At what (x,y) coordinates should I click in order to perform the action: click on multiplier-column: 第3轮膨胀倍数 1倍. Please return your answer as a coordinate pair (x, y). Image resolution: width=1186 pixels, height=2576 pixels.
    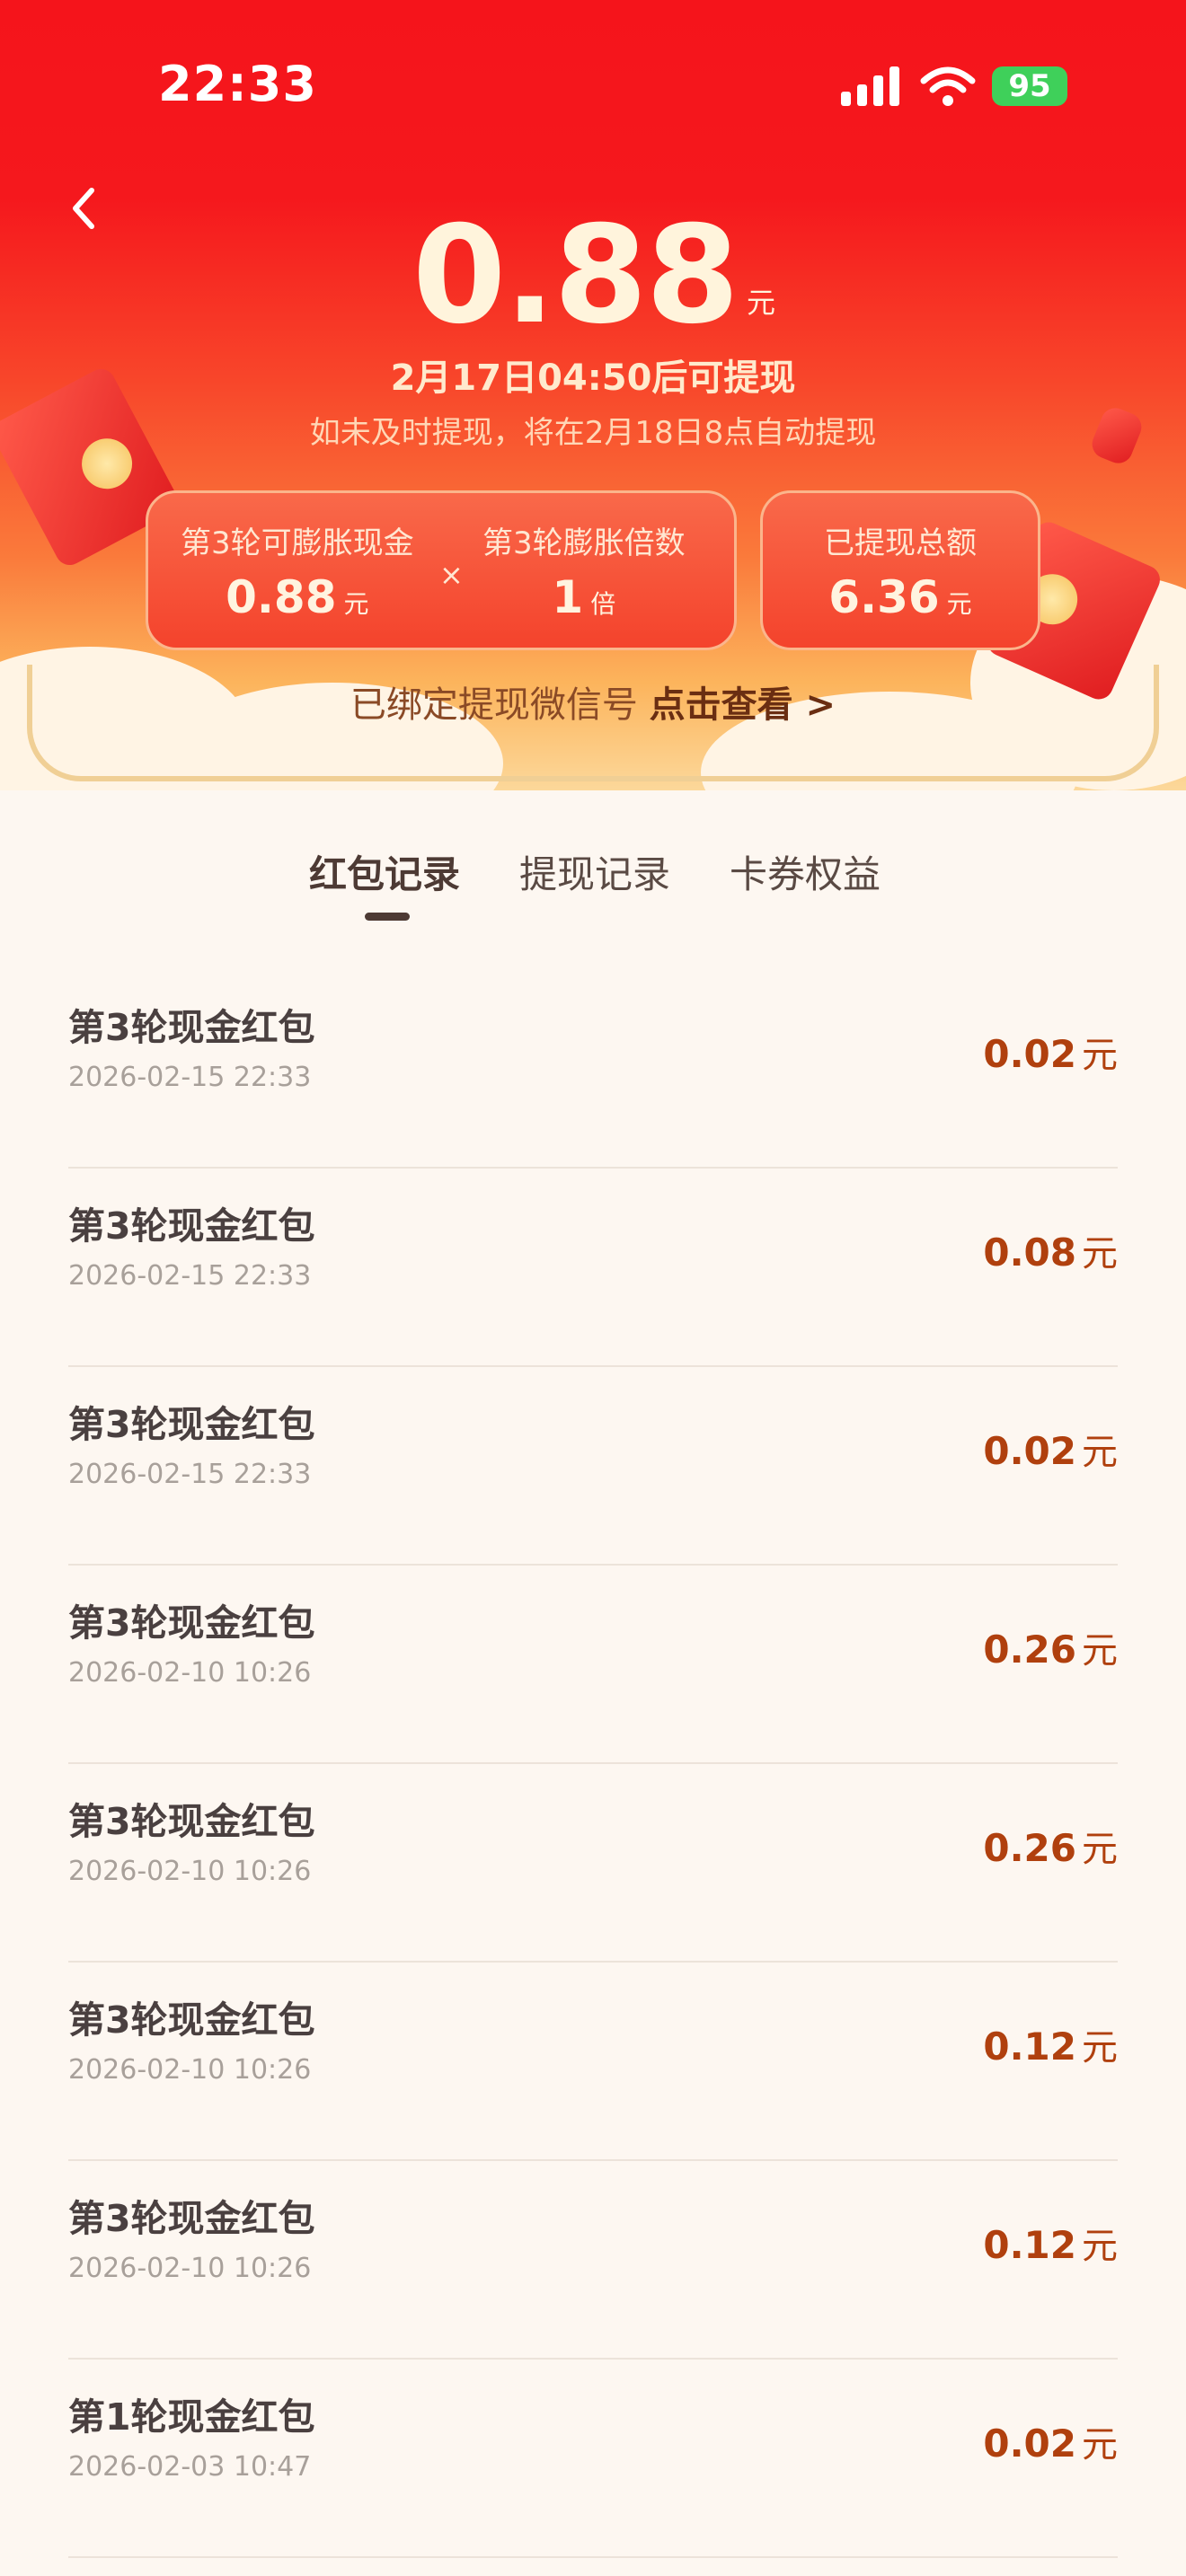
    Looking at the image, I should click on (584, 570).